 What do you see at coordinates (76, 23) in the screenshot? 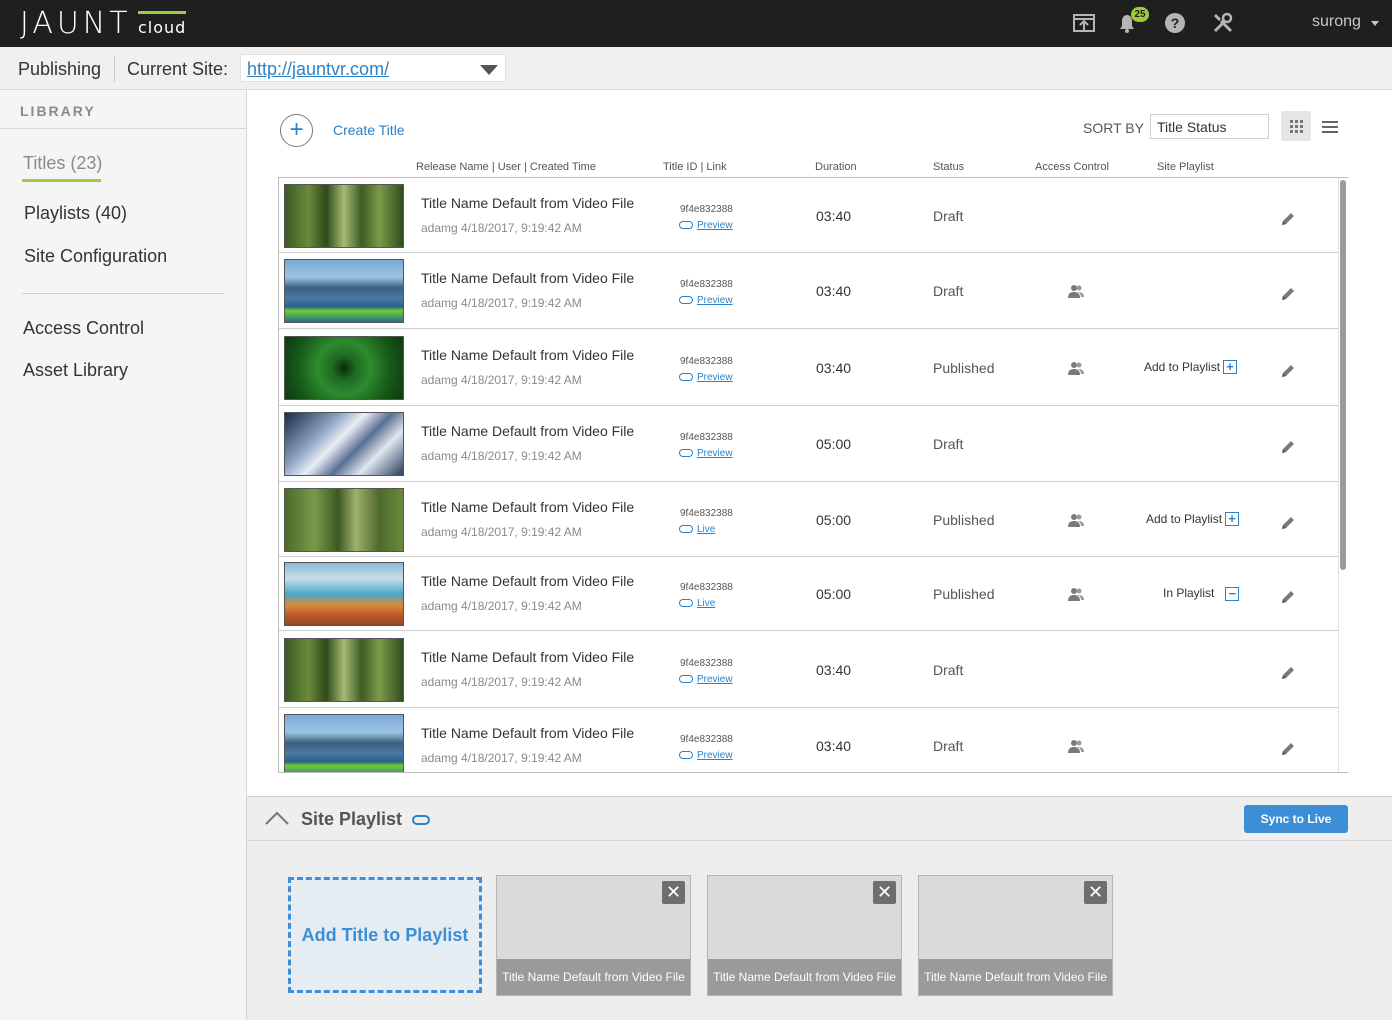
I see `jaunt-logo: JAUNT` at bounding box center [76, 23].